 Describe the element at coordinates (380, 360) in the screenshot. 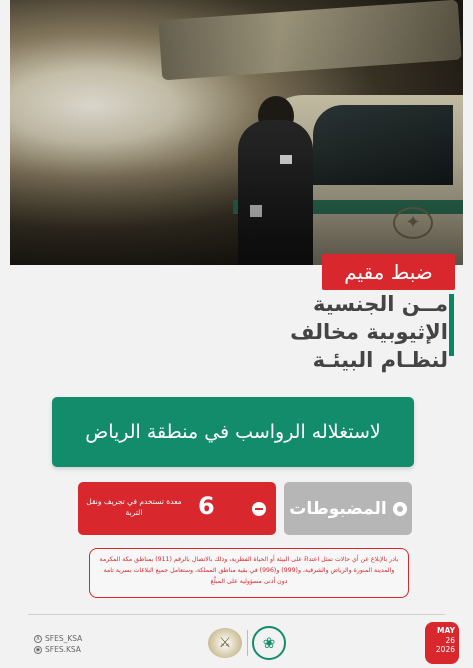

I see `headline-line: لنظـام البيئـة` at that location.